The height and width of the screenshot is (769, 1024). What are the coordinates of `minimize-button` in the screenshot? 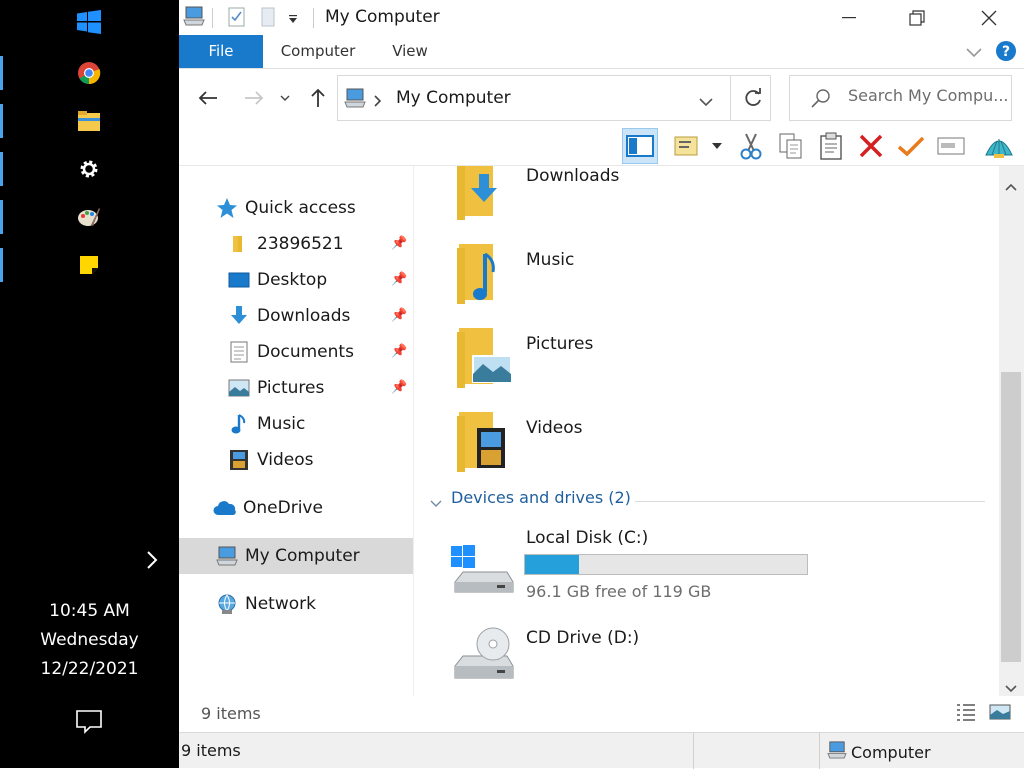 It's located at (849, 17).